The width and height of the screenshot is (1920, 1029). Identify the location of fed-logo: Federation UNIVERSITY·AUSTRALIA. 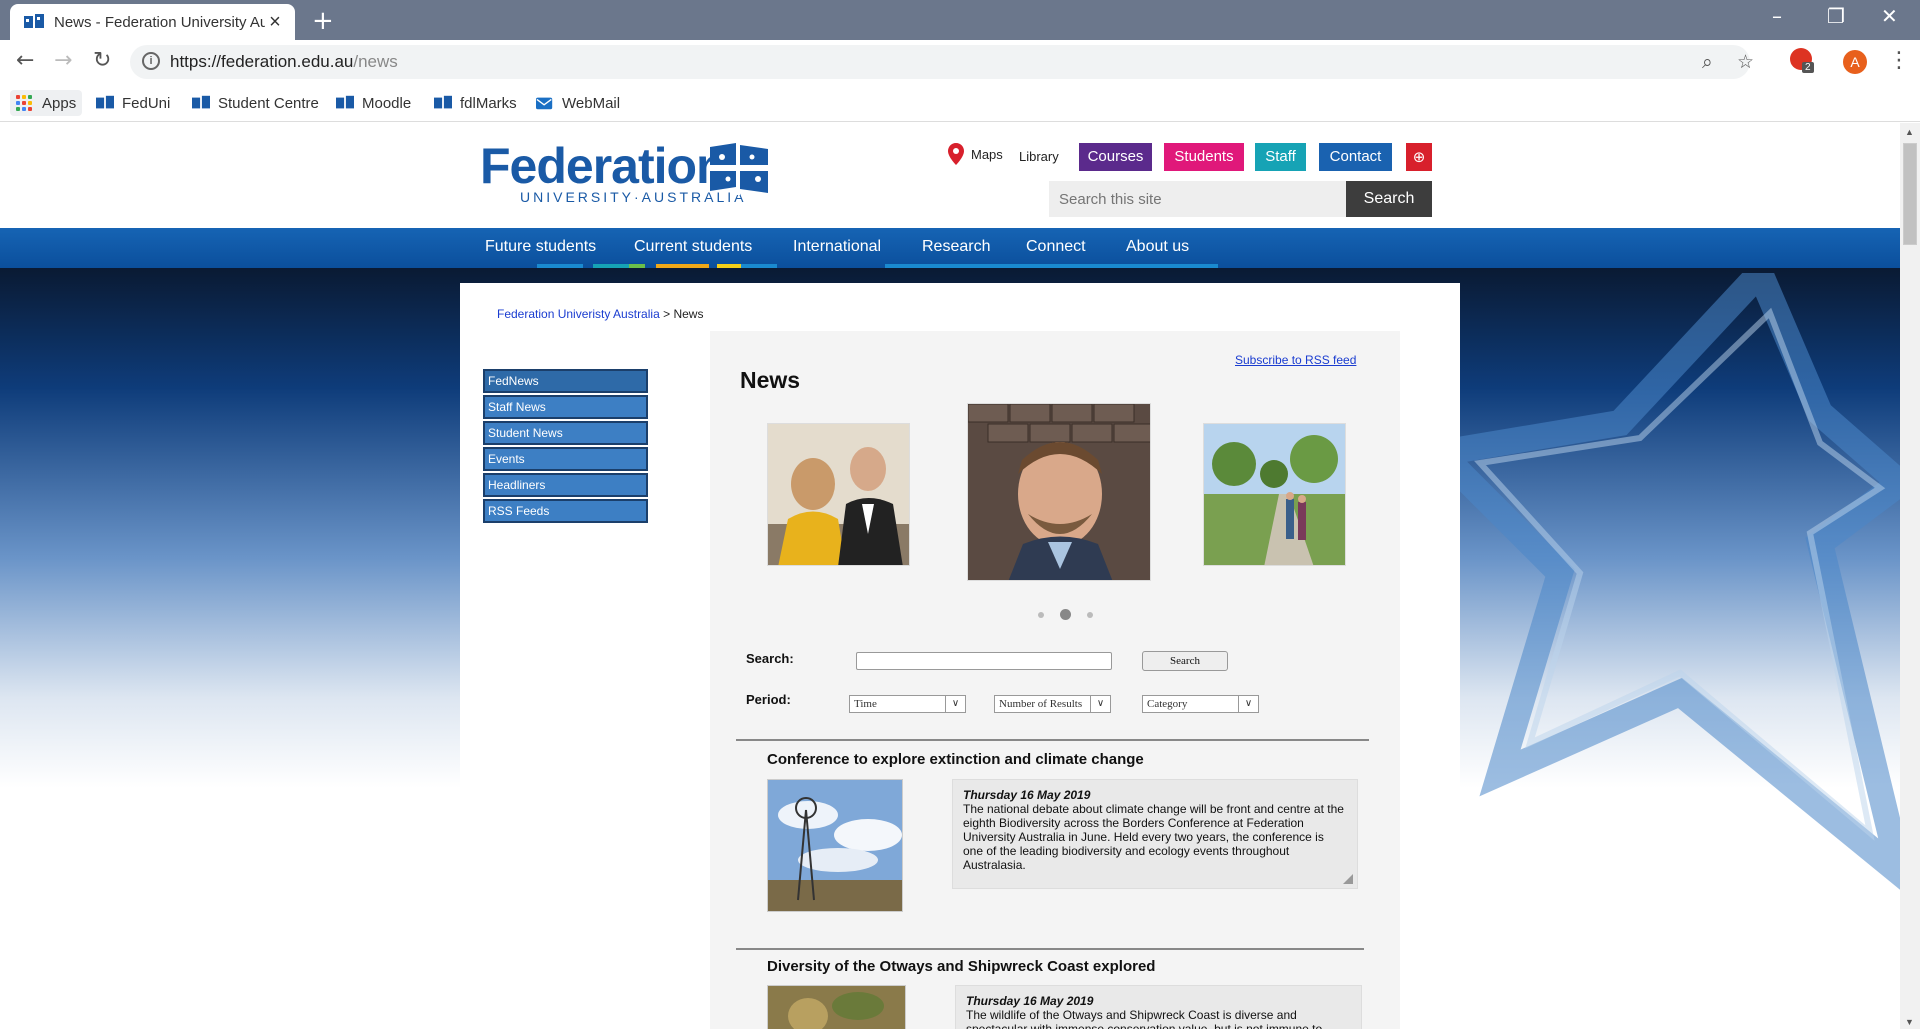
(613, 173).